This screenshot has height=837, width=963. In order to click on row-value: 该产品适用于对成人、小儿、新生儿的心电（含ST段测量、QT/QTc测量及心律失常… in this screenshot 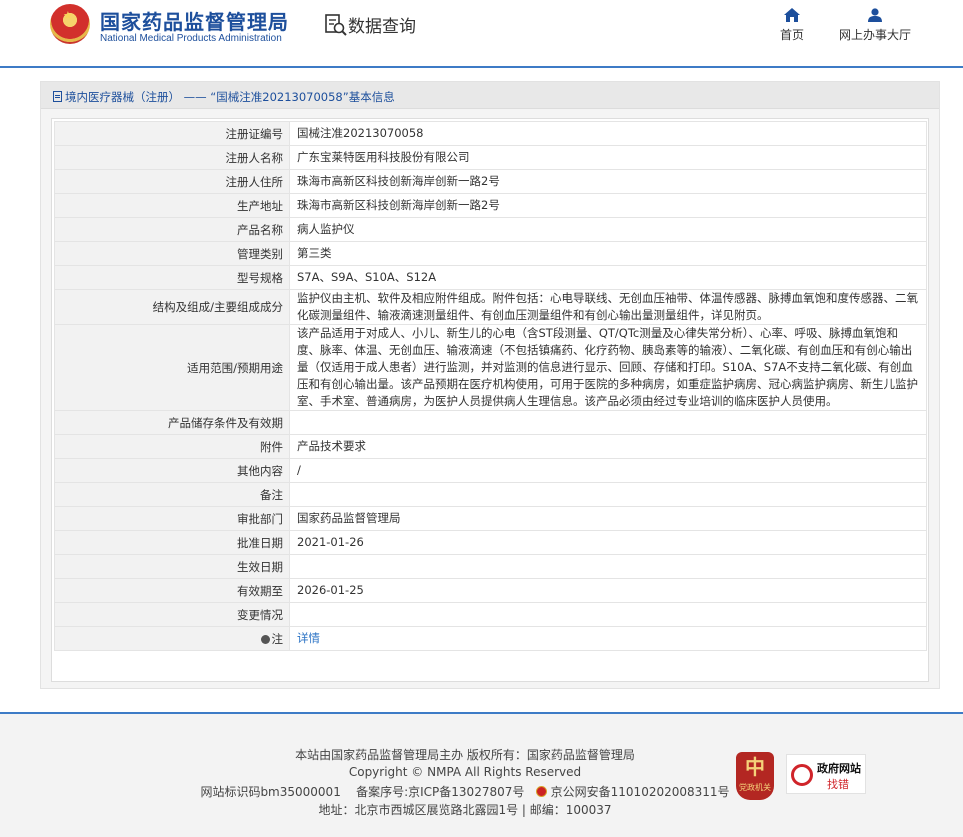, I will do `click(608, 367)`.